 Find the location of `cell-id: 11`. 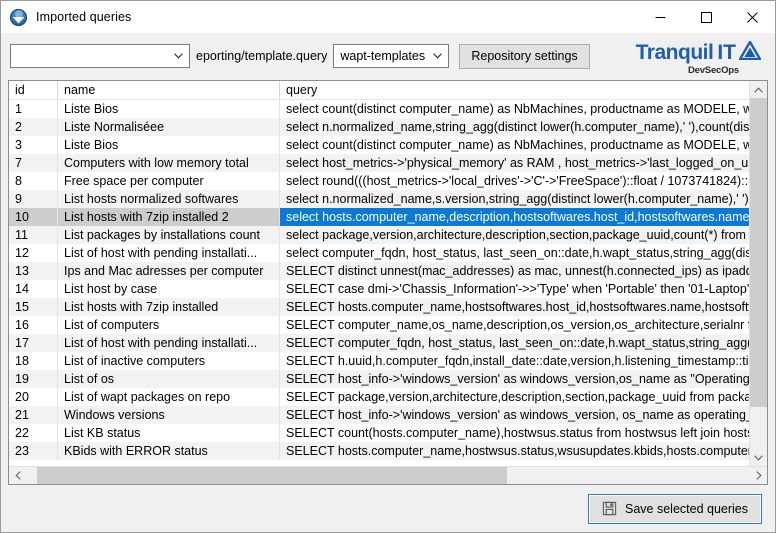

cell-id: 11 is located at coordinates (33, 235).